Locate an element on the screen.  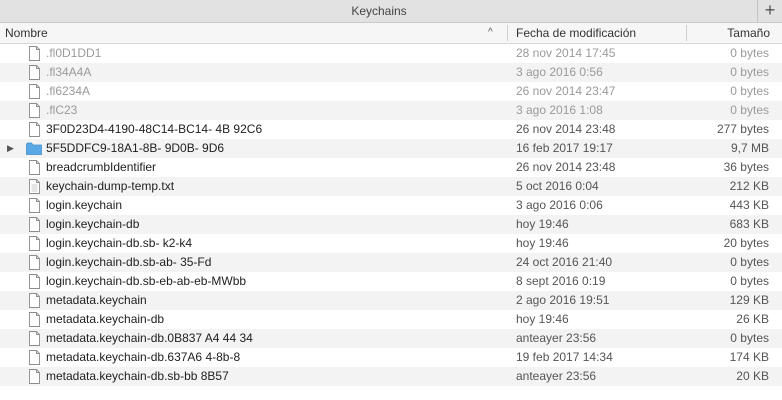
file-modified-date: 3 ago 2016 0:06 is located at coordinates (559, 205).